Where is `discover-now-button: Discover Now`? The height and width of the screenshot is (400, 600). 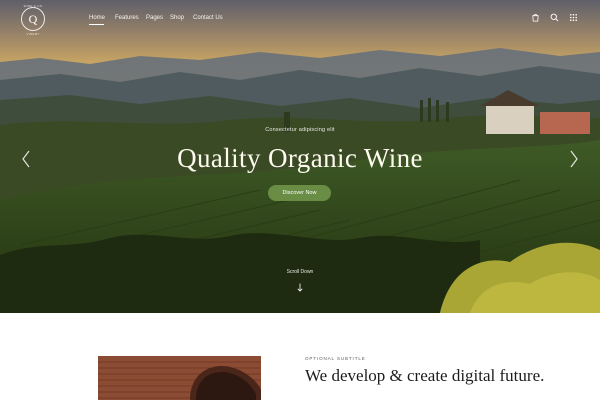 discover-now-button: Discover Now is located at coordinates (299, 193).